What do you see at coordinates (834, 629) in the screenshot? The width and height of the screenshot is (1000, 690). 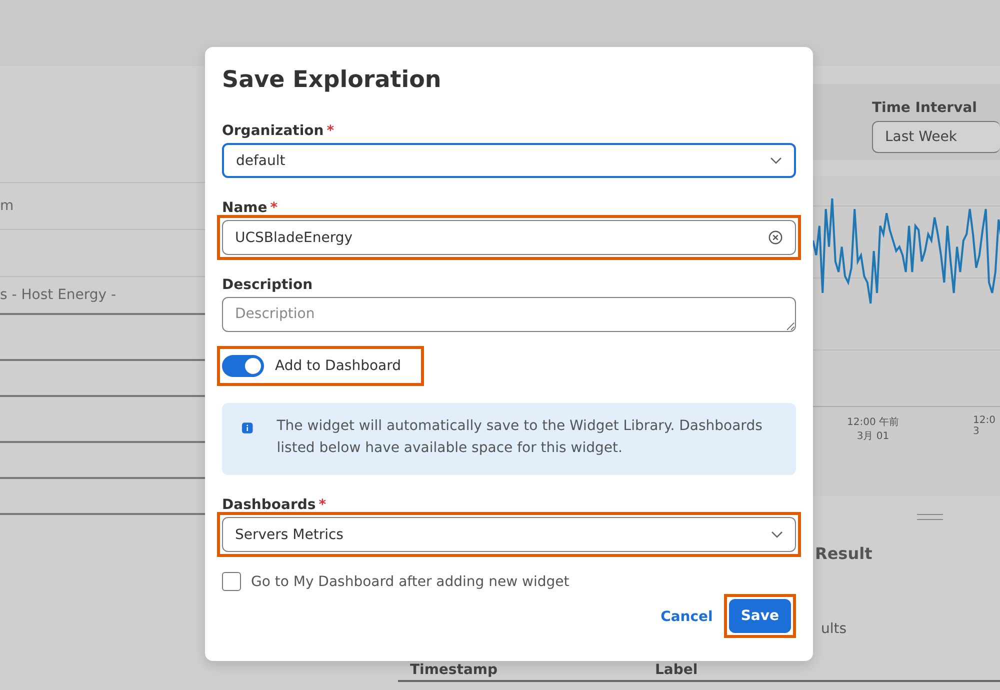 I see `results-text: ults` at bounding box center [834, 629].